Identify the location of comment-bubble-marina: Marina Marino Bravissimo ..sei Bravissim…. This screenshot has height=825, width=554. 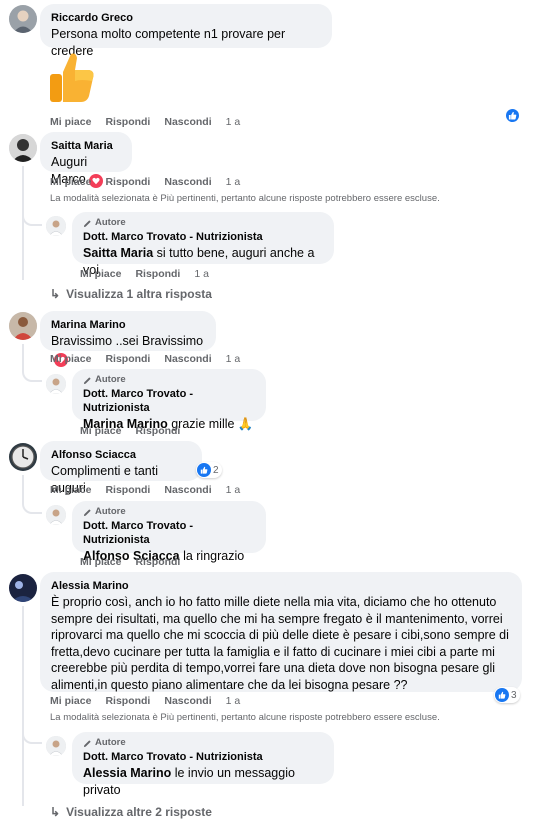
(128, 339).